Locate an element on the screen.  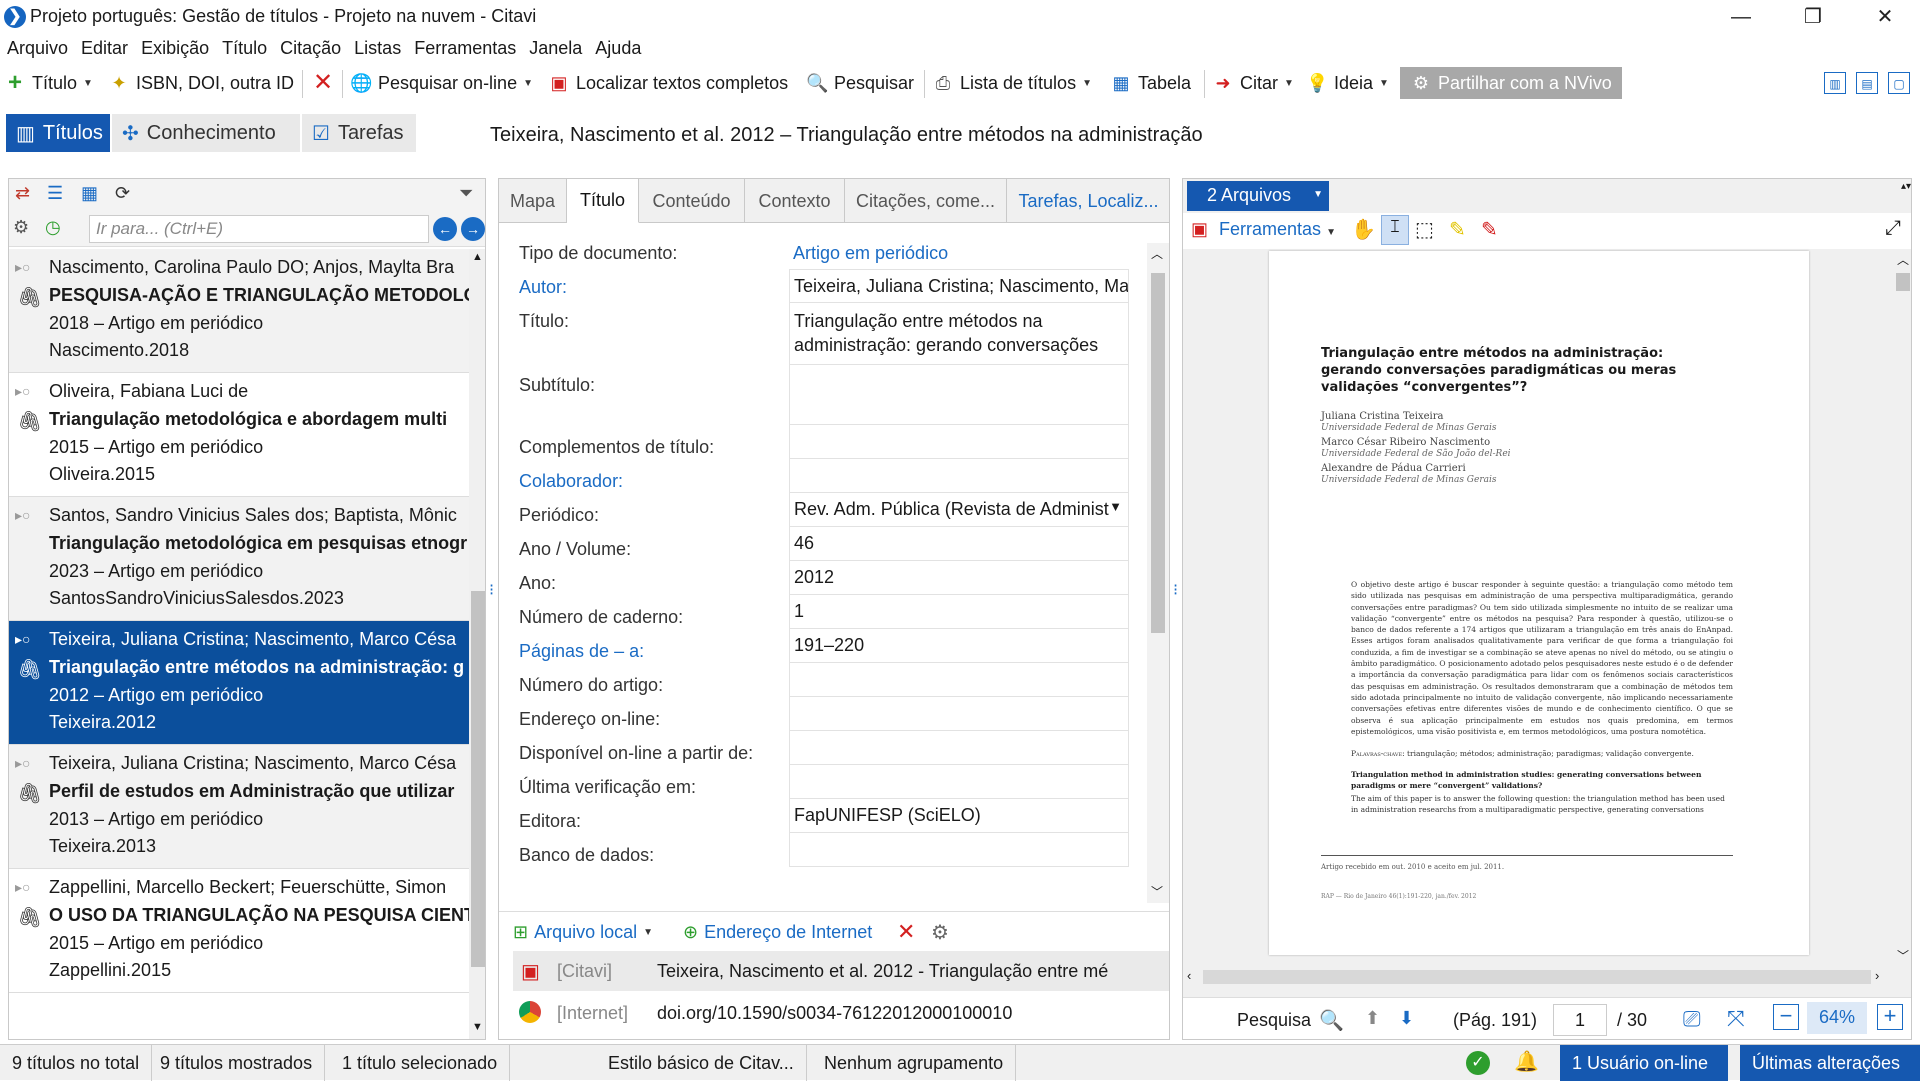
close-button: ✕ is located at coordinates (1885, 17).